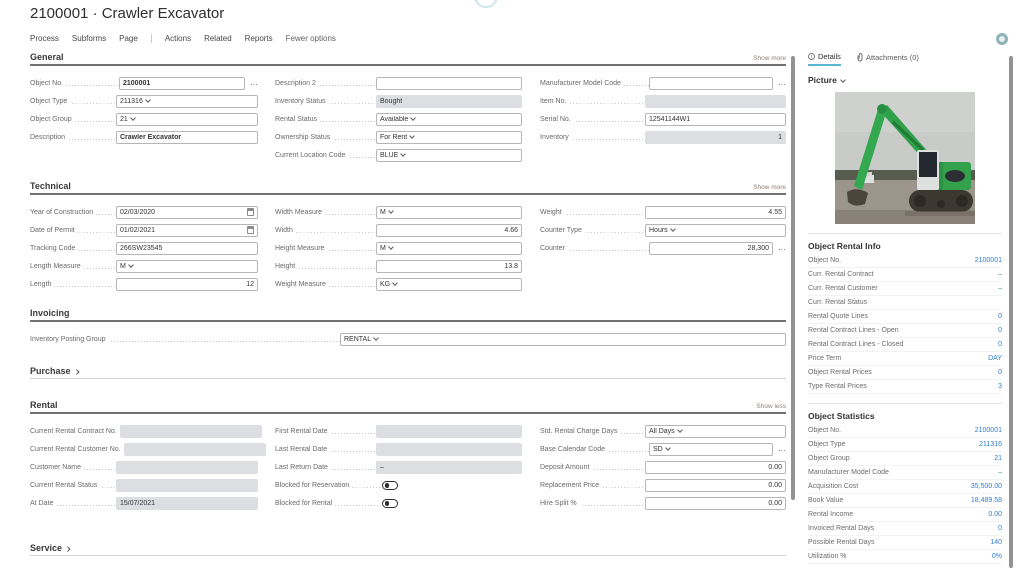 The height and width of the screenshot is (575, 1024). What do you see at coordinates (715, 431) in the screenshot?
I see `std-rental-charge-days-dropdown: All Days` at bounding box center [715, 431].